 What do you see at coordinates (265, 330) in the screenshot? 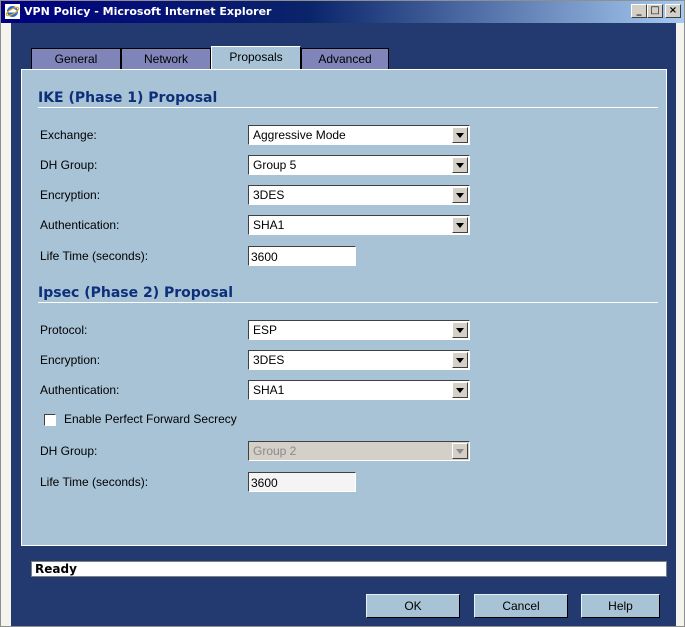
I see `protocol-value: ESP` at bounding box center [265, 330].